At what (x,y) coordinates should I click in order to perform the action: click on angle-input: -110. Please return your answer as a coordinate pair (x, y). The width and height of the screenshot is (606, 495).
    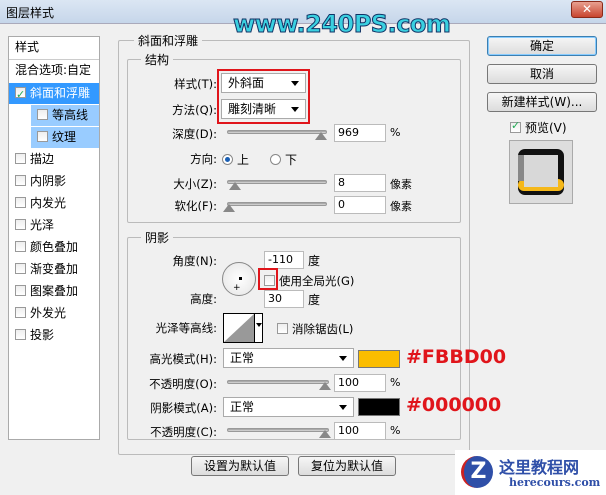
    Looking at the image, I should click on (284, 260).